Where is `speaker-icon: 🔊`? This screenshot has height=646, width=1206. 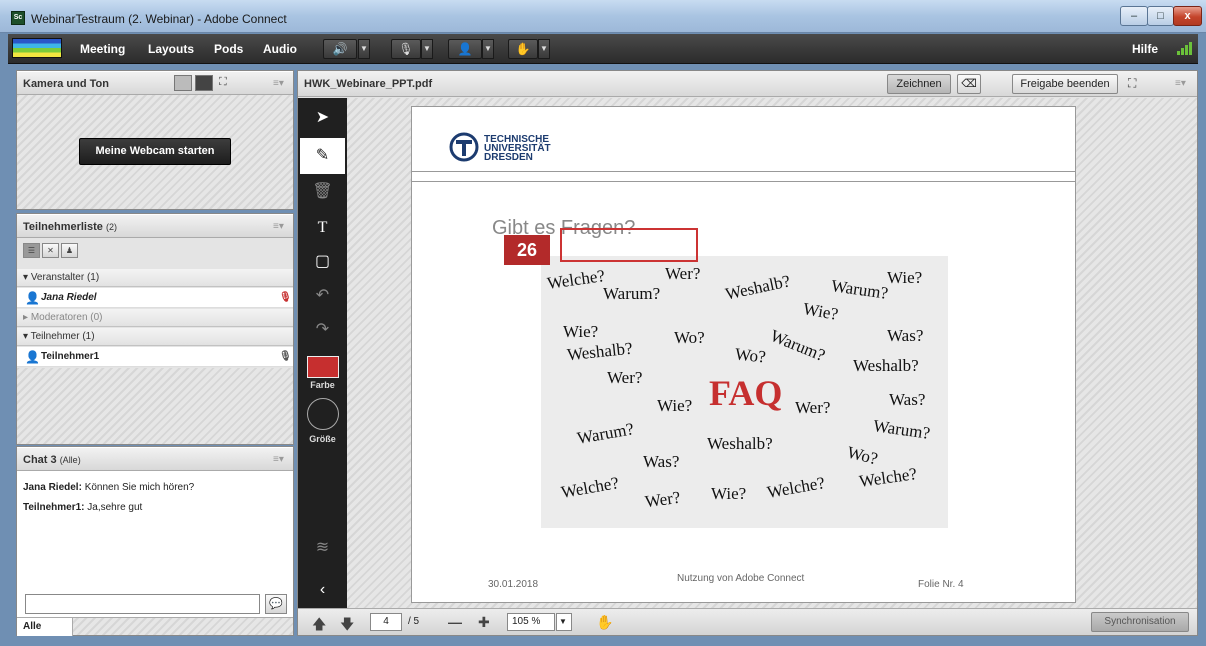 speaker-icon: 🔊 is located at coordinates (340, 49).